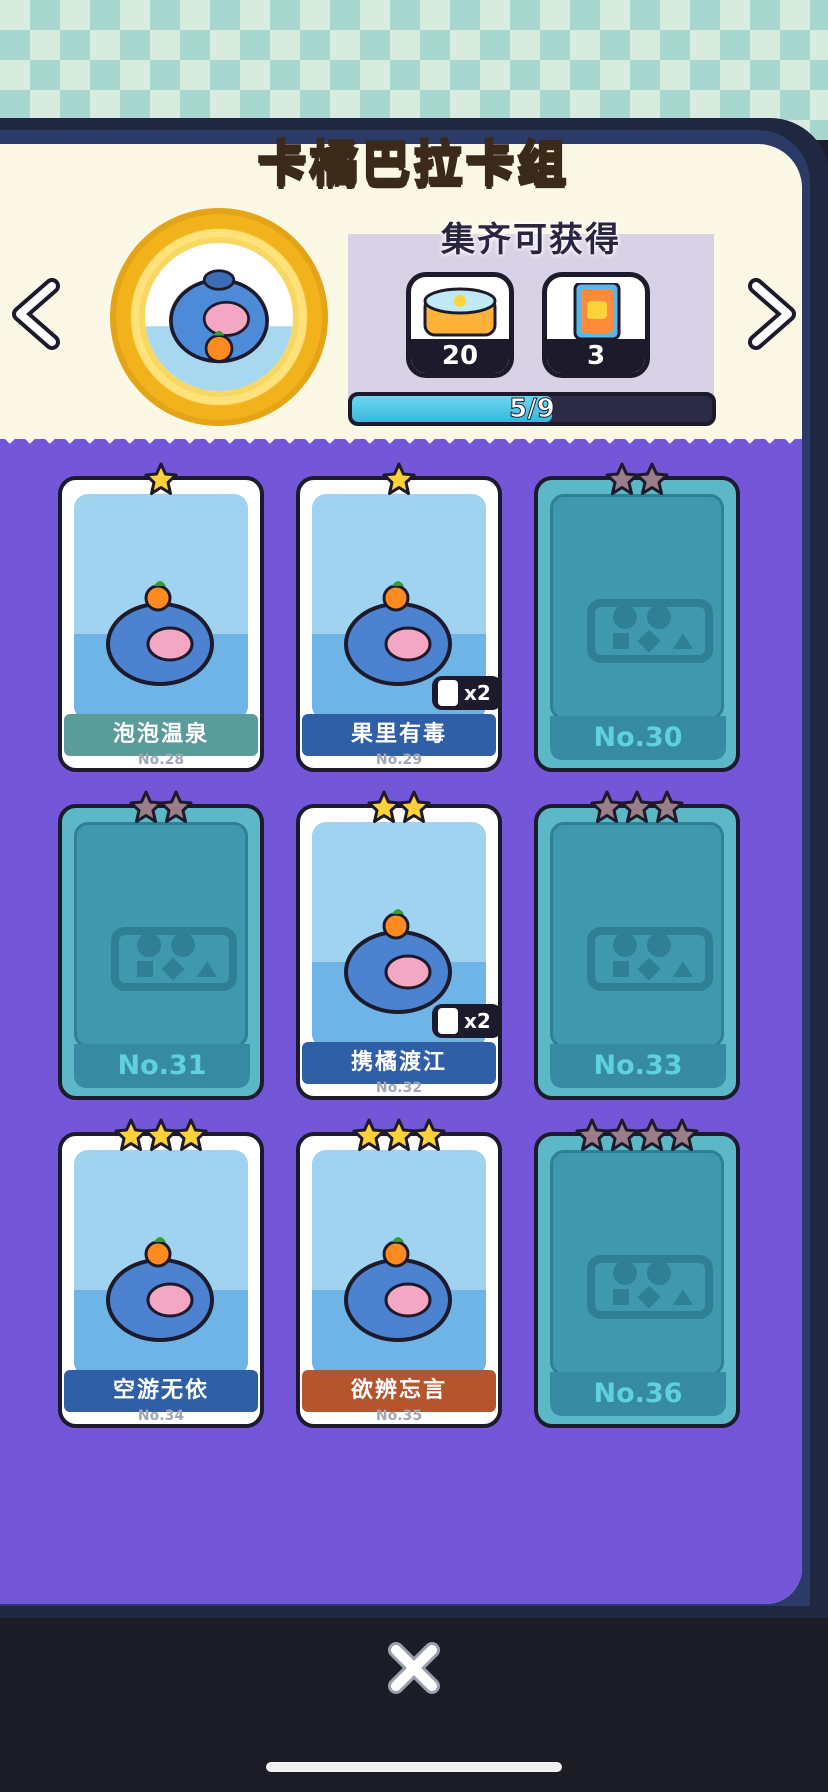 Image resolution: width=828 pixels, height=1792 pixels. I want to click on reward-card-pack: 3, so click(596, 325).